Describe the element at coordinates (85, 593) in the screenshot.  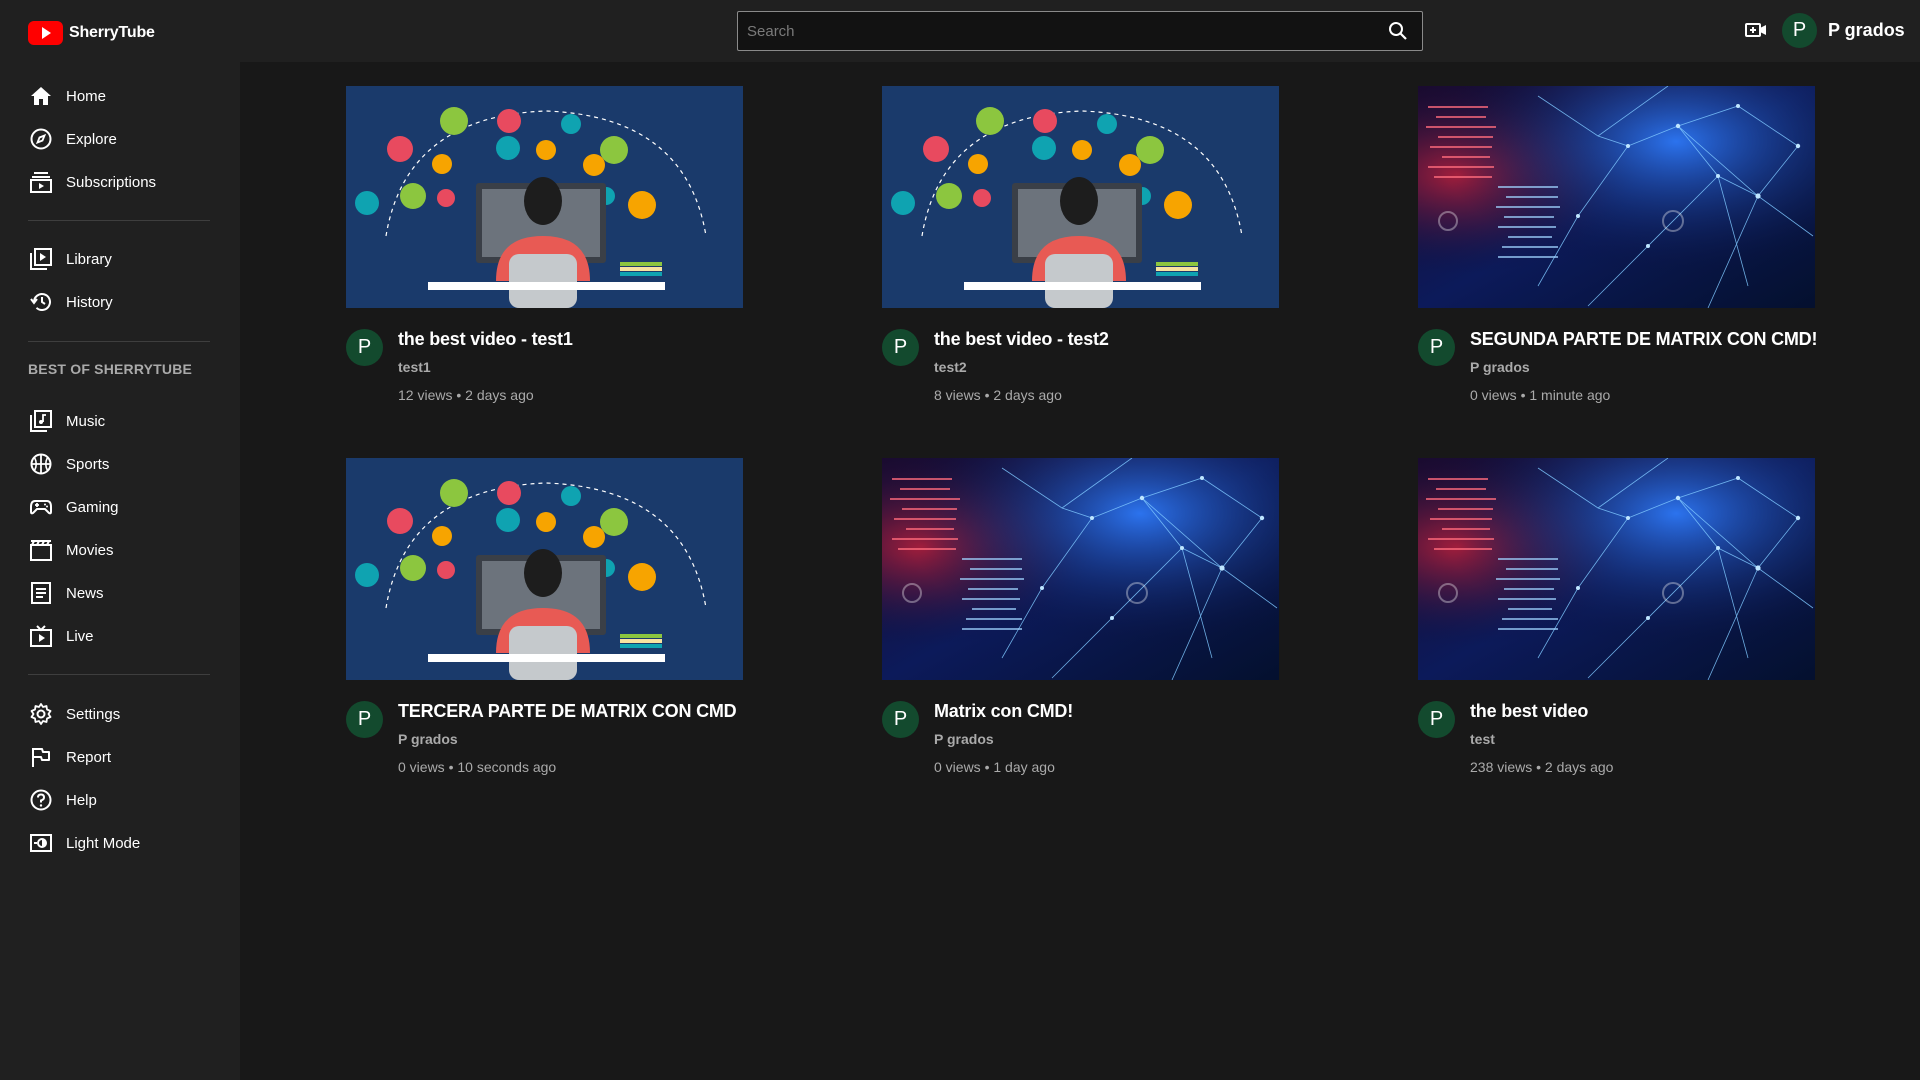
I see `sidebar-item-label: News` at that location.